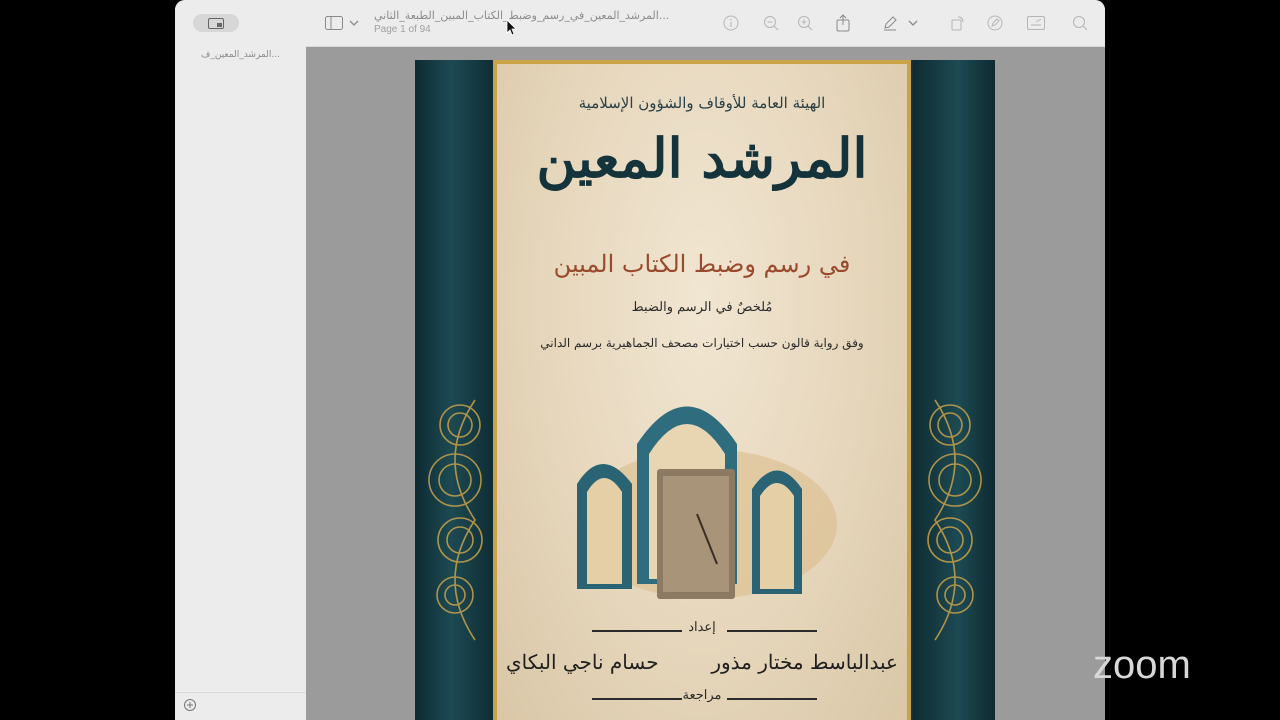 This screenshot has height=720, width=1280. Describe the element at coordinates (954, 520) in the screenshot. I see `right-gold-ornament` at that location.